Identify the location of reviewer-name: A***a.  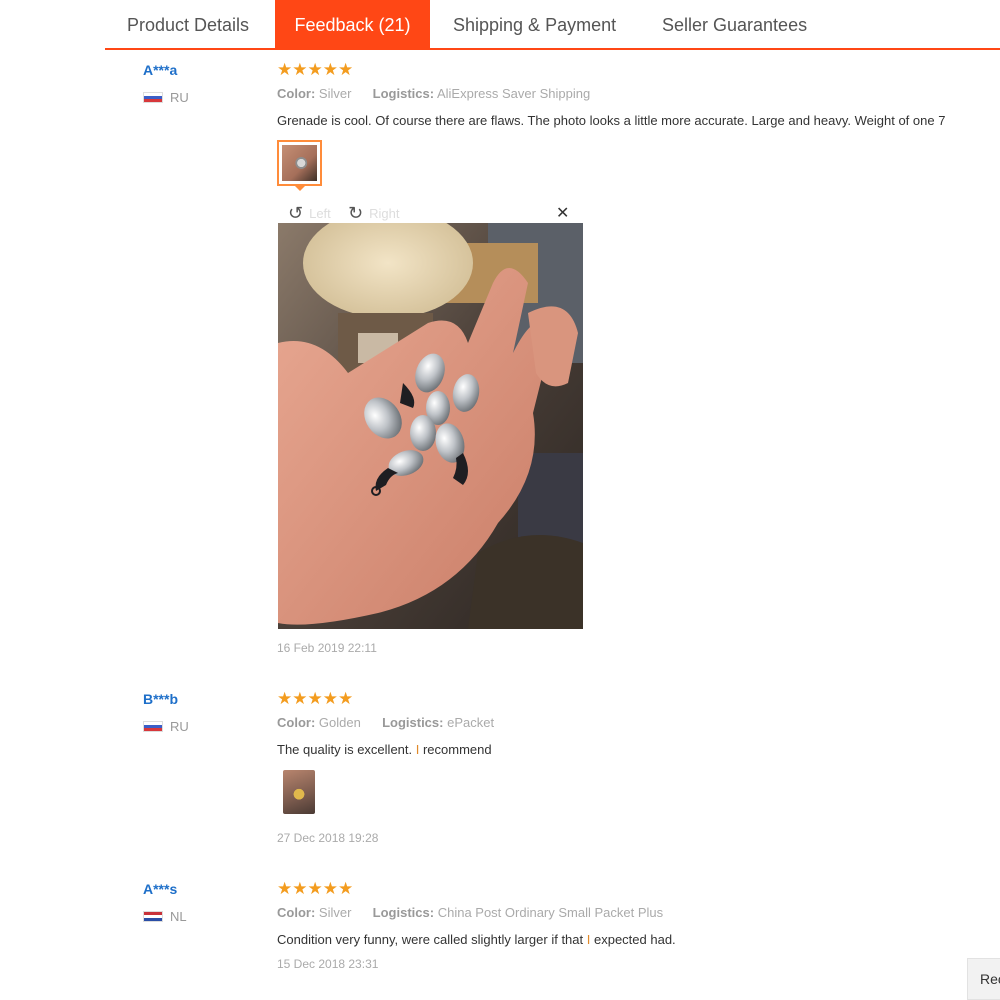
(160, 70).